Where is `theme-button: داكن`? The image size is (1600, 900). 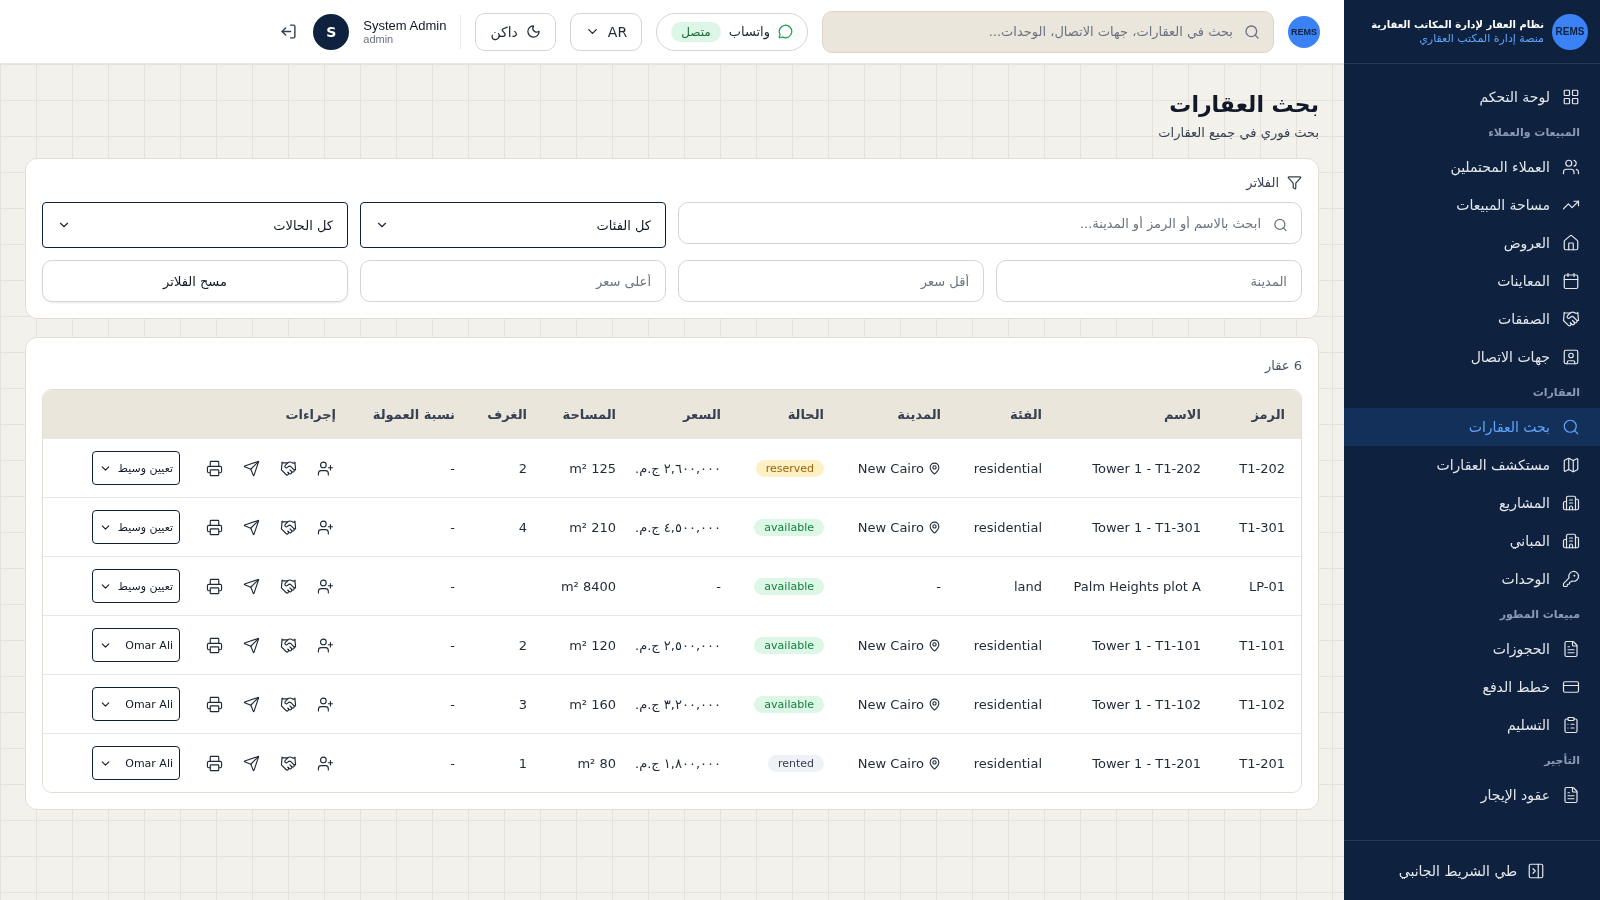
theme-button: داكن is located at coordinates (515, 31).